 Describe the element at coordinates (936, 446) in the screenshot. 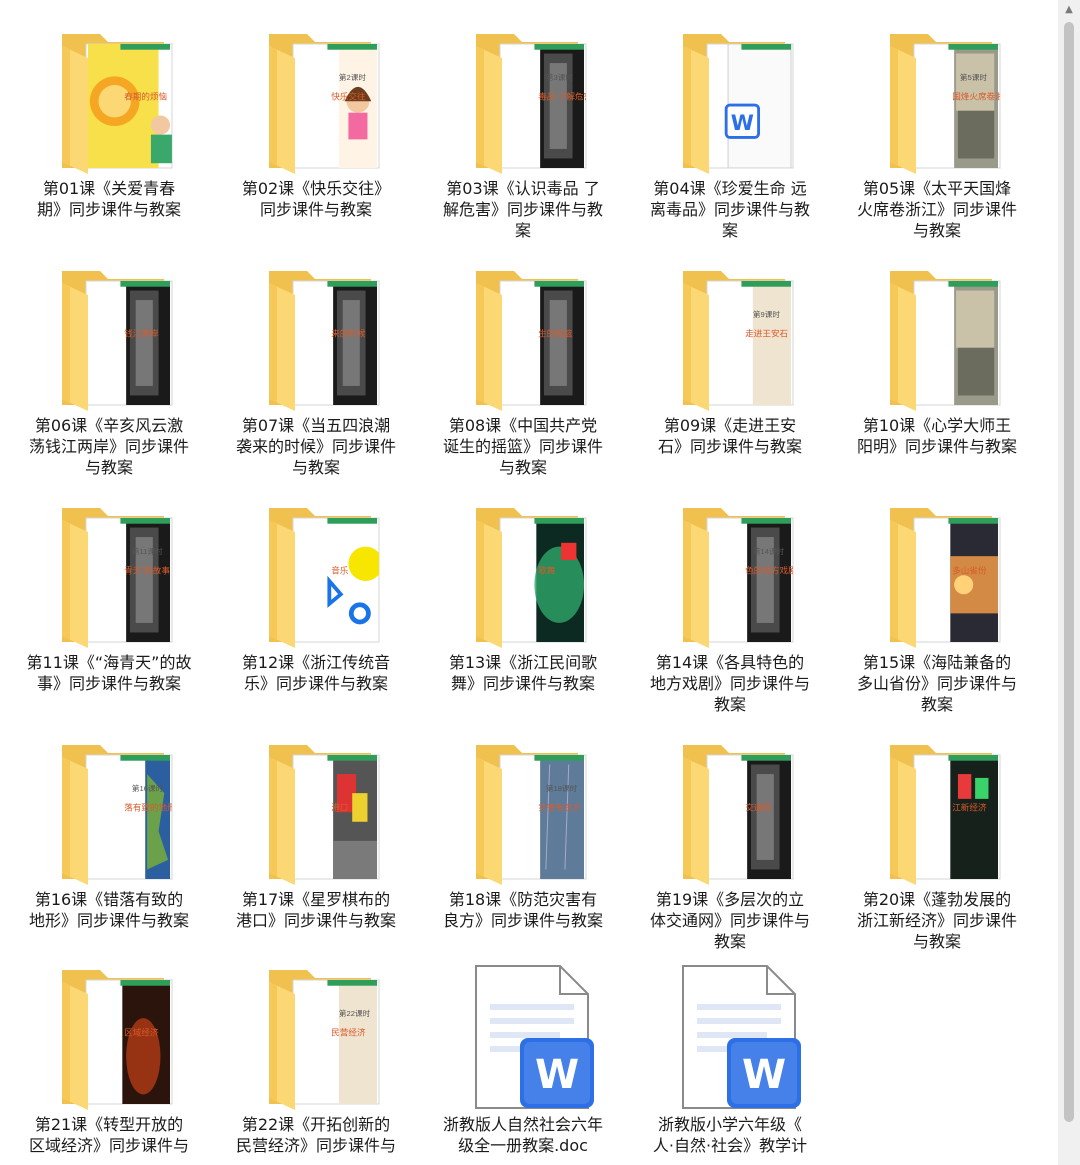

I see `item-label-line: 阳明》同步课件与教案` at that location.